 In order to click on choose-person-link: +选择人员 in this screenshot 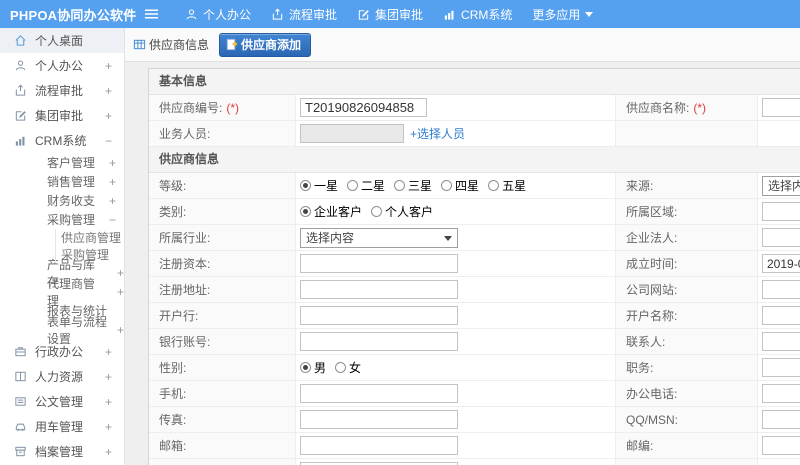, I will do `click(437, 133)`.